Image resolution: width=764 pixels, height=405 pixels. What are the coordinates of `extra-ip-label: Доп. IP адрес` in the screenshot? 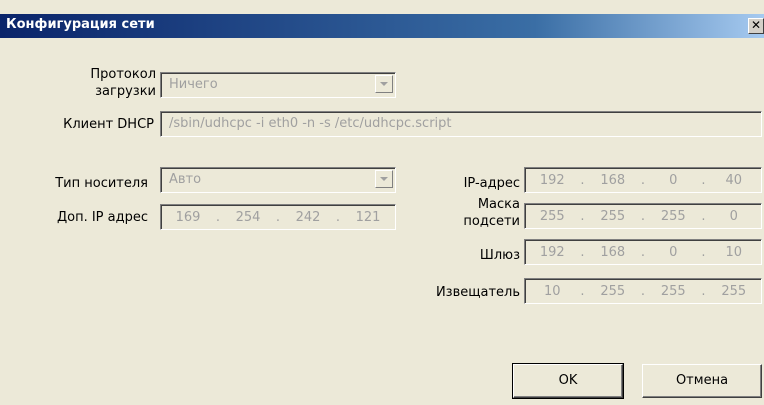 It's located at (102, 217).